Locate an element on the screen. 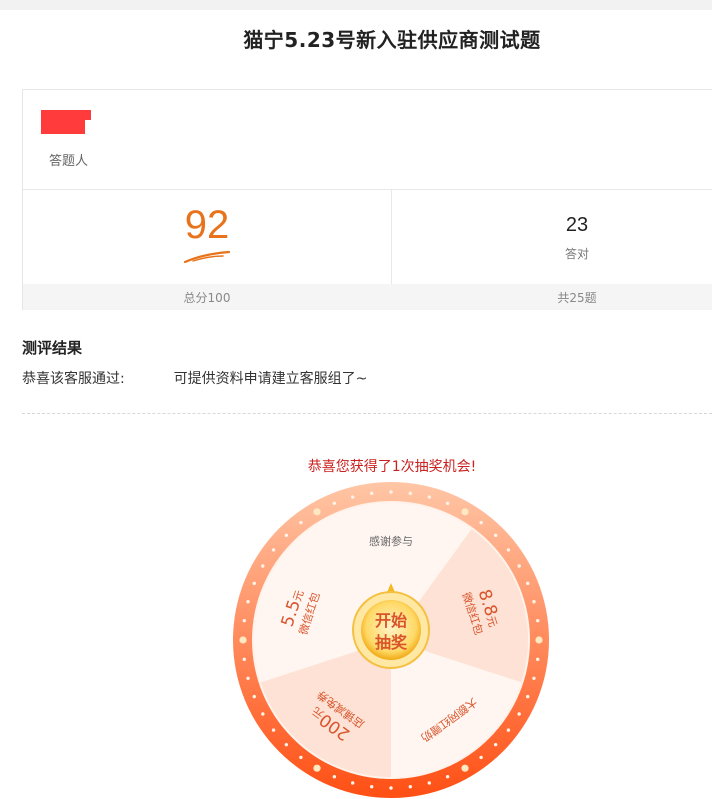 This screenshot has height=799, width=712. result-text-suffix: 可提供资料申请建立客服组了~ is located at coordinates (270, 379).